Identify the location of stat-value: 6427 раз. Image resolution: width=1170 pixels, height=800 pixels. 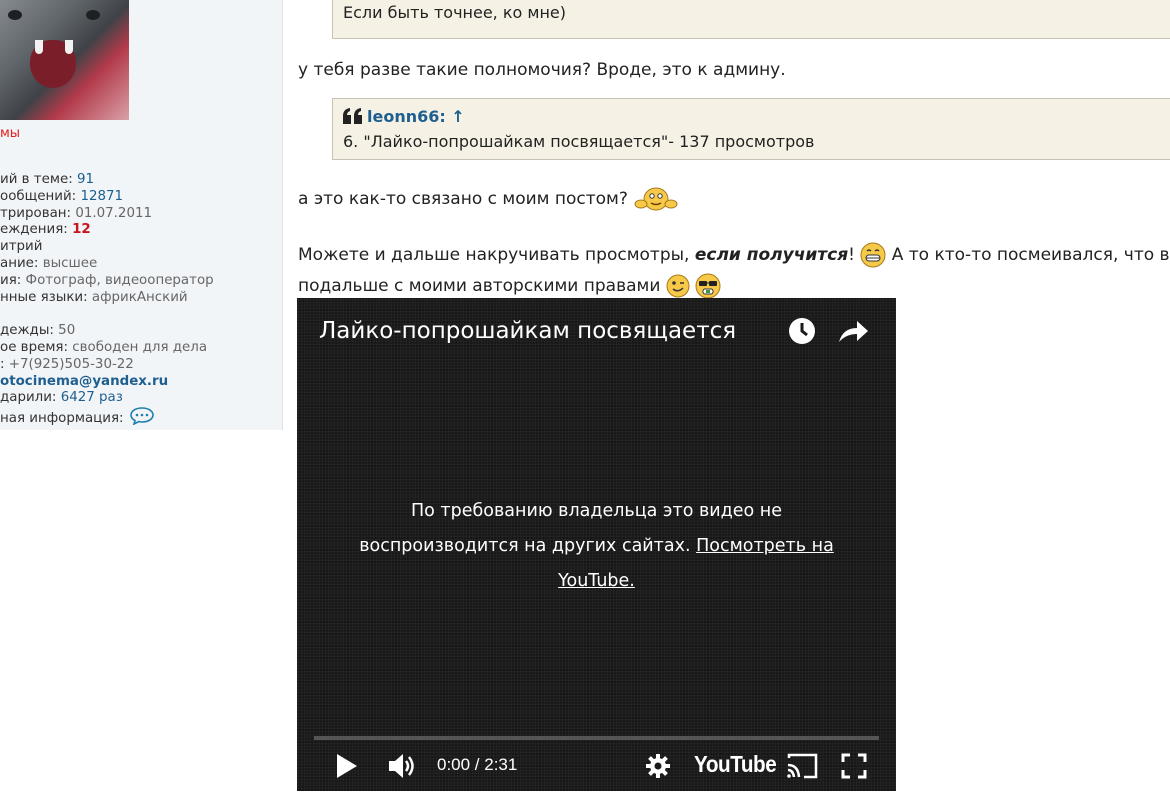
(92, 397).